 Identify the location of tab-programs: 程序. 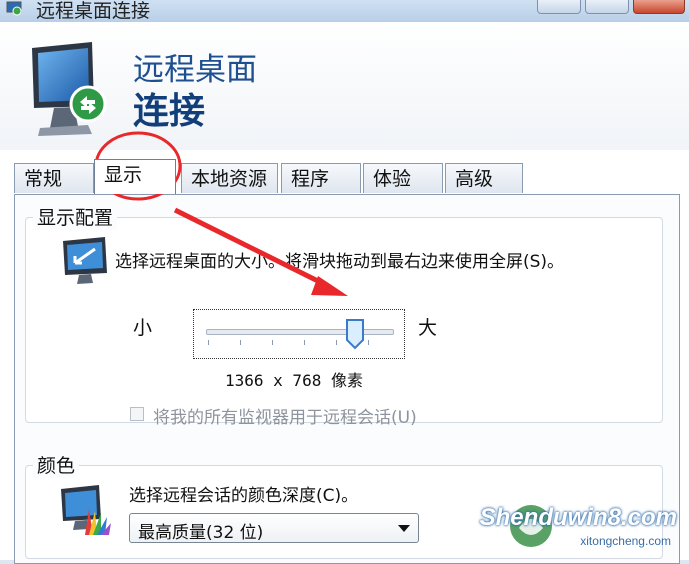
(321, 178).